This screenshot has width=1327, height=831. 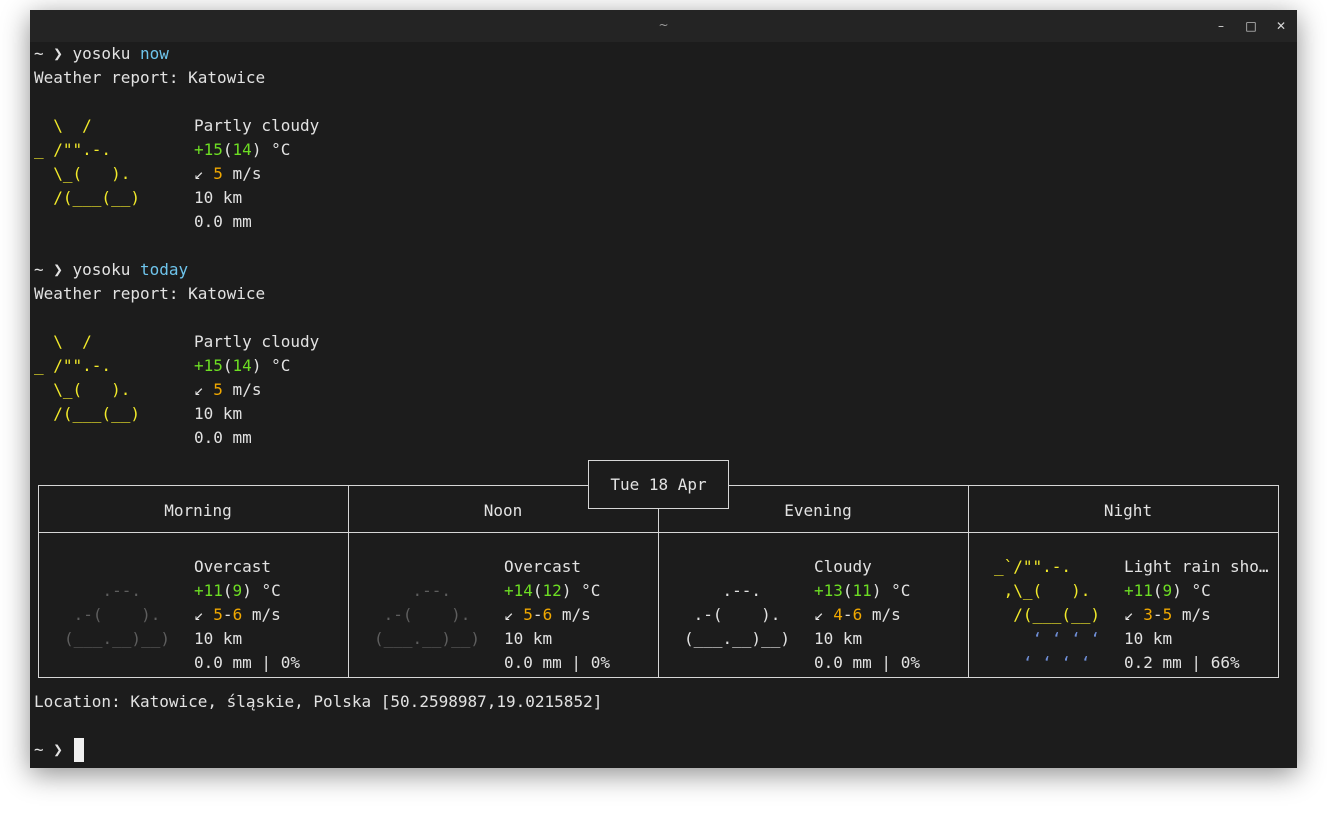 What do you see at coordinates (1167, 614) in the screenshot?
I see `wind: ↙ 3-5 m/s` at bounding box center [1167, 614].